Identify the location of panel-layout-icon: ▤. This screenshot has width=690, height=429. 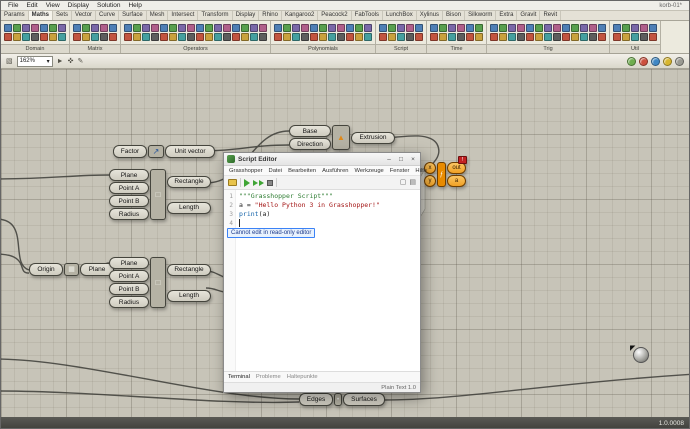
(412, 183).